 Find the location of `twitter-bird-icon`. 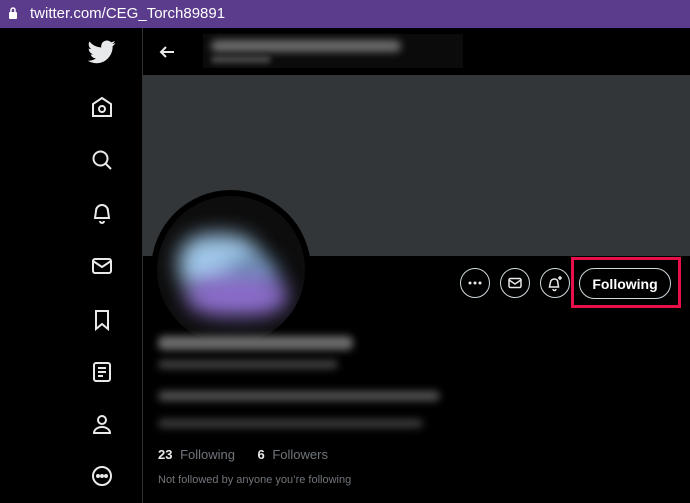

twitter-bird-icon is located at coordinates (102, 52).